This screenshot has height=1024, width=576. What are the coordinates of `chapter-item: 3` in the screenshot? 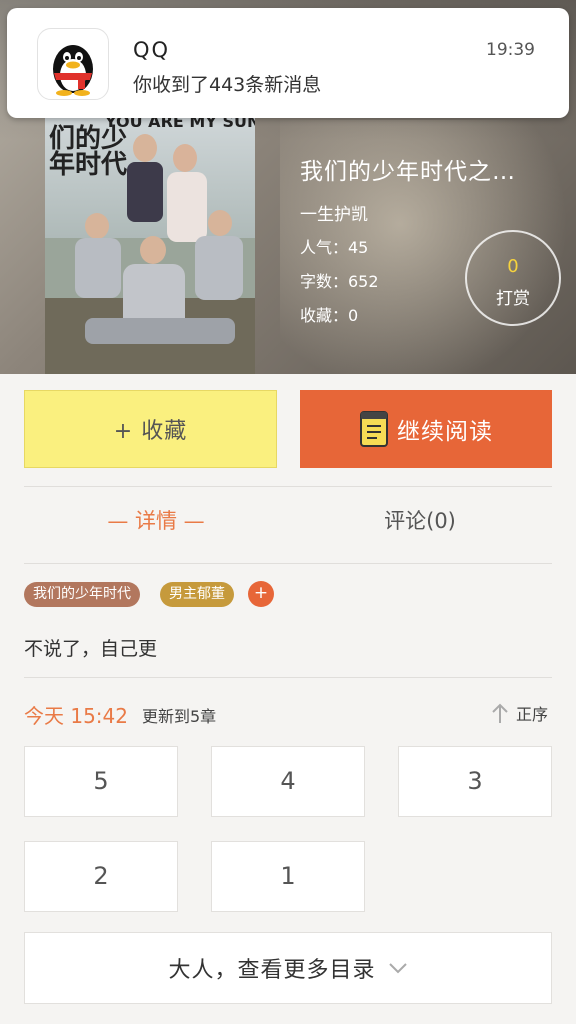 It's located at (475, 781).